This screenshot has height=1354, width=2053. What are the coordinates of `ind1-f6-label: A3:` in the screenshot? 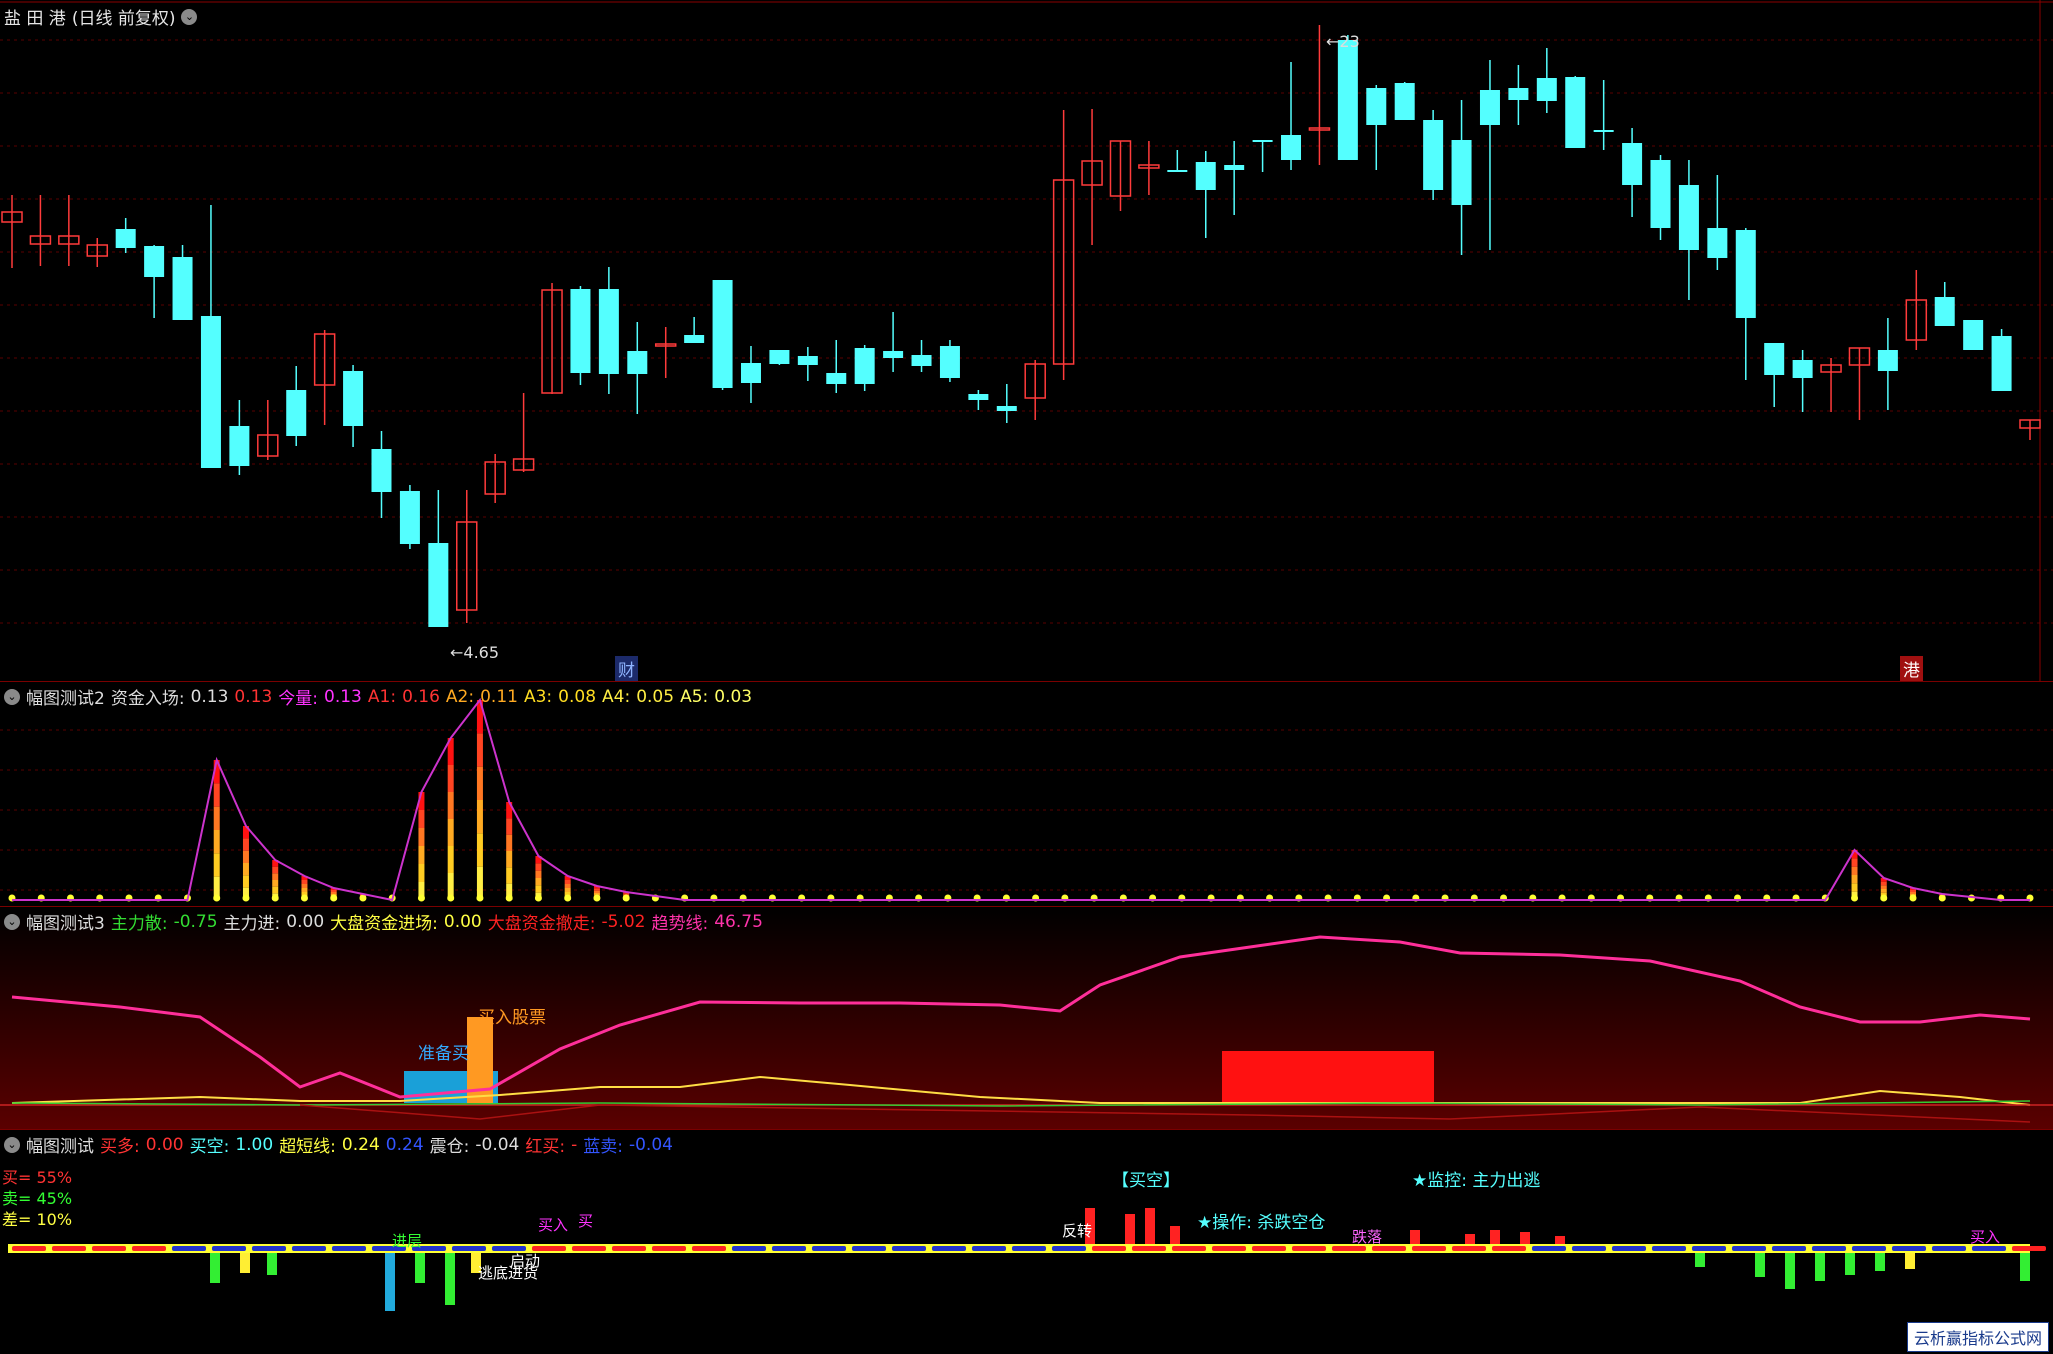 It's located at (538, 696).